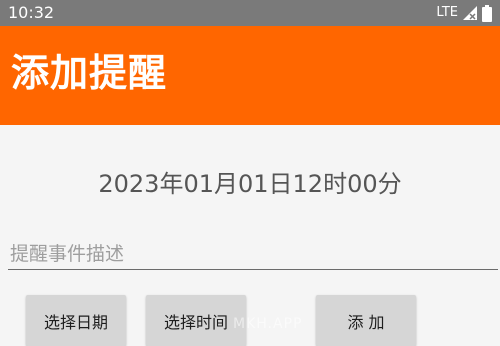  Describe the element at coordinates (447, 12) in the screenshot. I see `network-type-label: LTE` at that location.